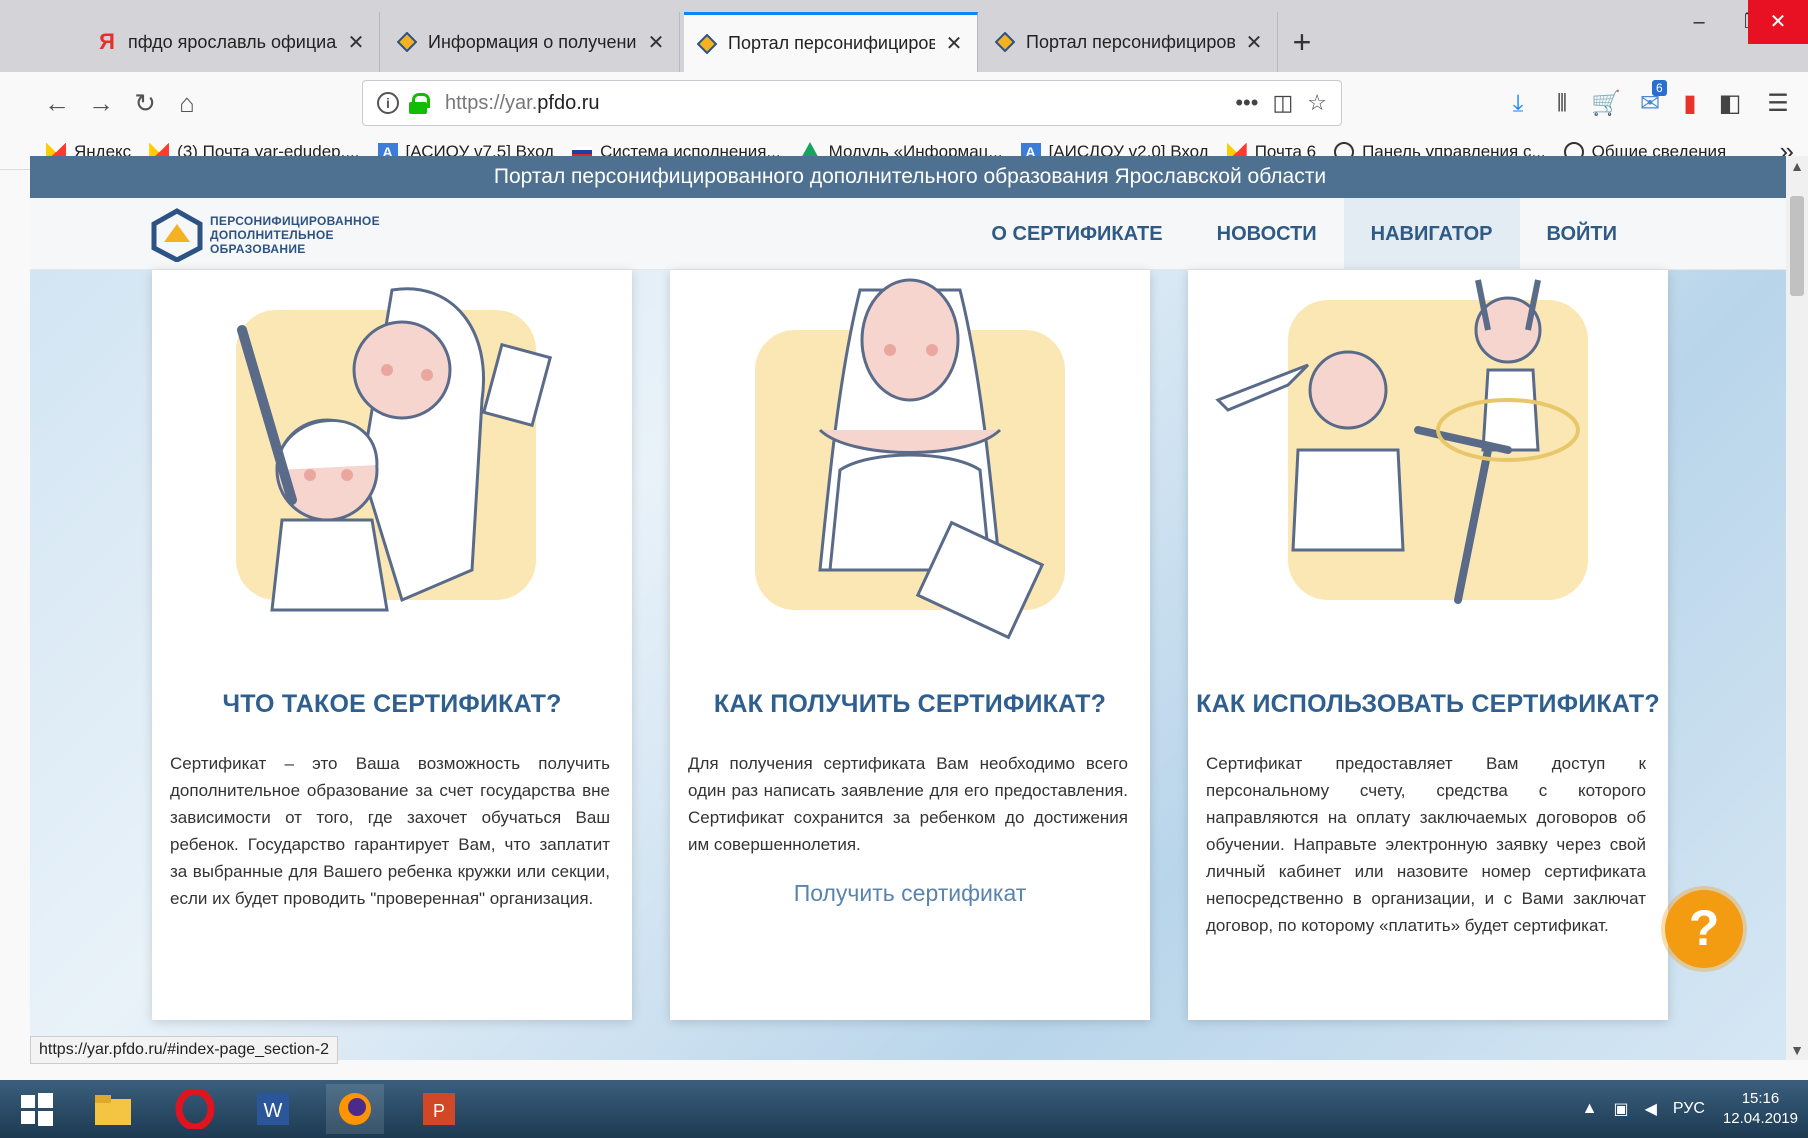  I want to click on scroll-down-icon: ▼, so click(1797, 1050).